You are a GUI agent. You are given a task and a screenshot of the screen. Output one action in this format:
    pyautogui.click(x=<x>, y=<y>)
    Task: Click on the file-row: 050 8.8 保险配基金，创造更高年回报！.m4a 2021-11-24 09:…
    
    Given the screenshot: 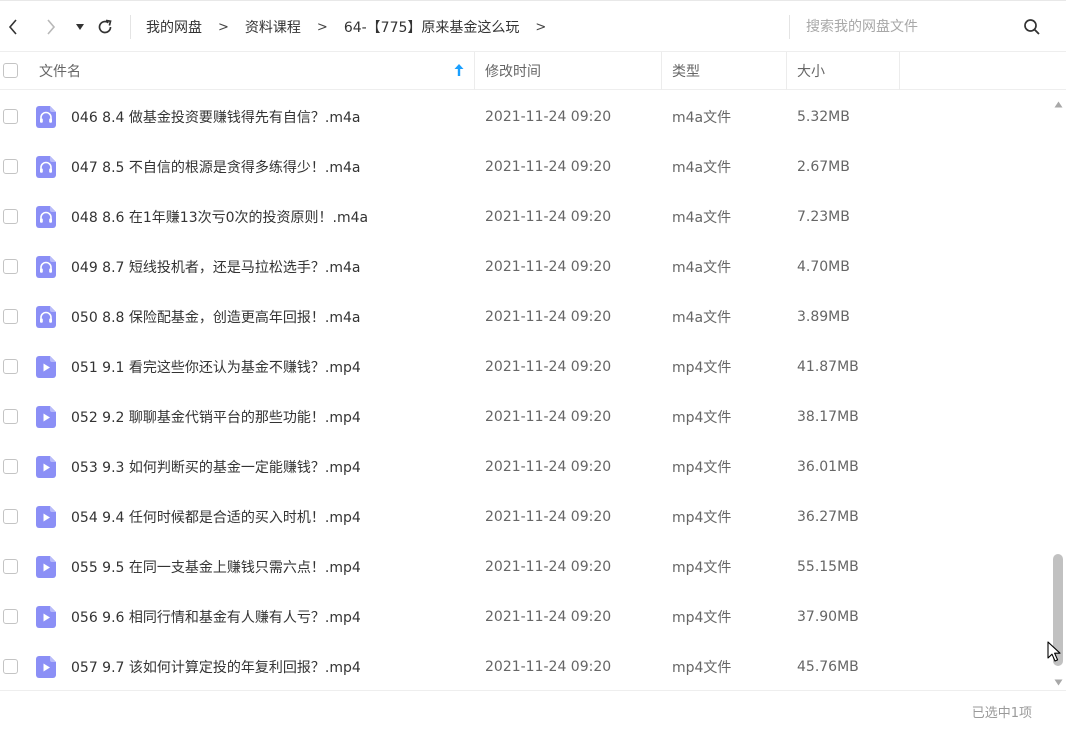 What is the action you would take?
    pyautogui.click(x=525, y=317)
    